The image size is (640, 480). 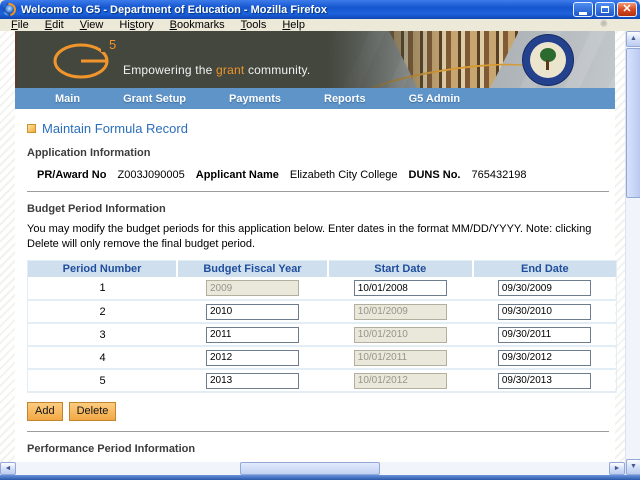 I want to click on minimize-button, so click(x=583, y=9).